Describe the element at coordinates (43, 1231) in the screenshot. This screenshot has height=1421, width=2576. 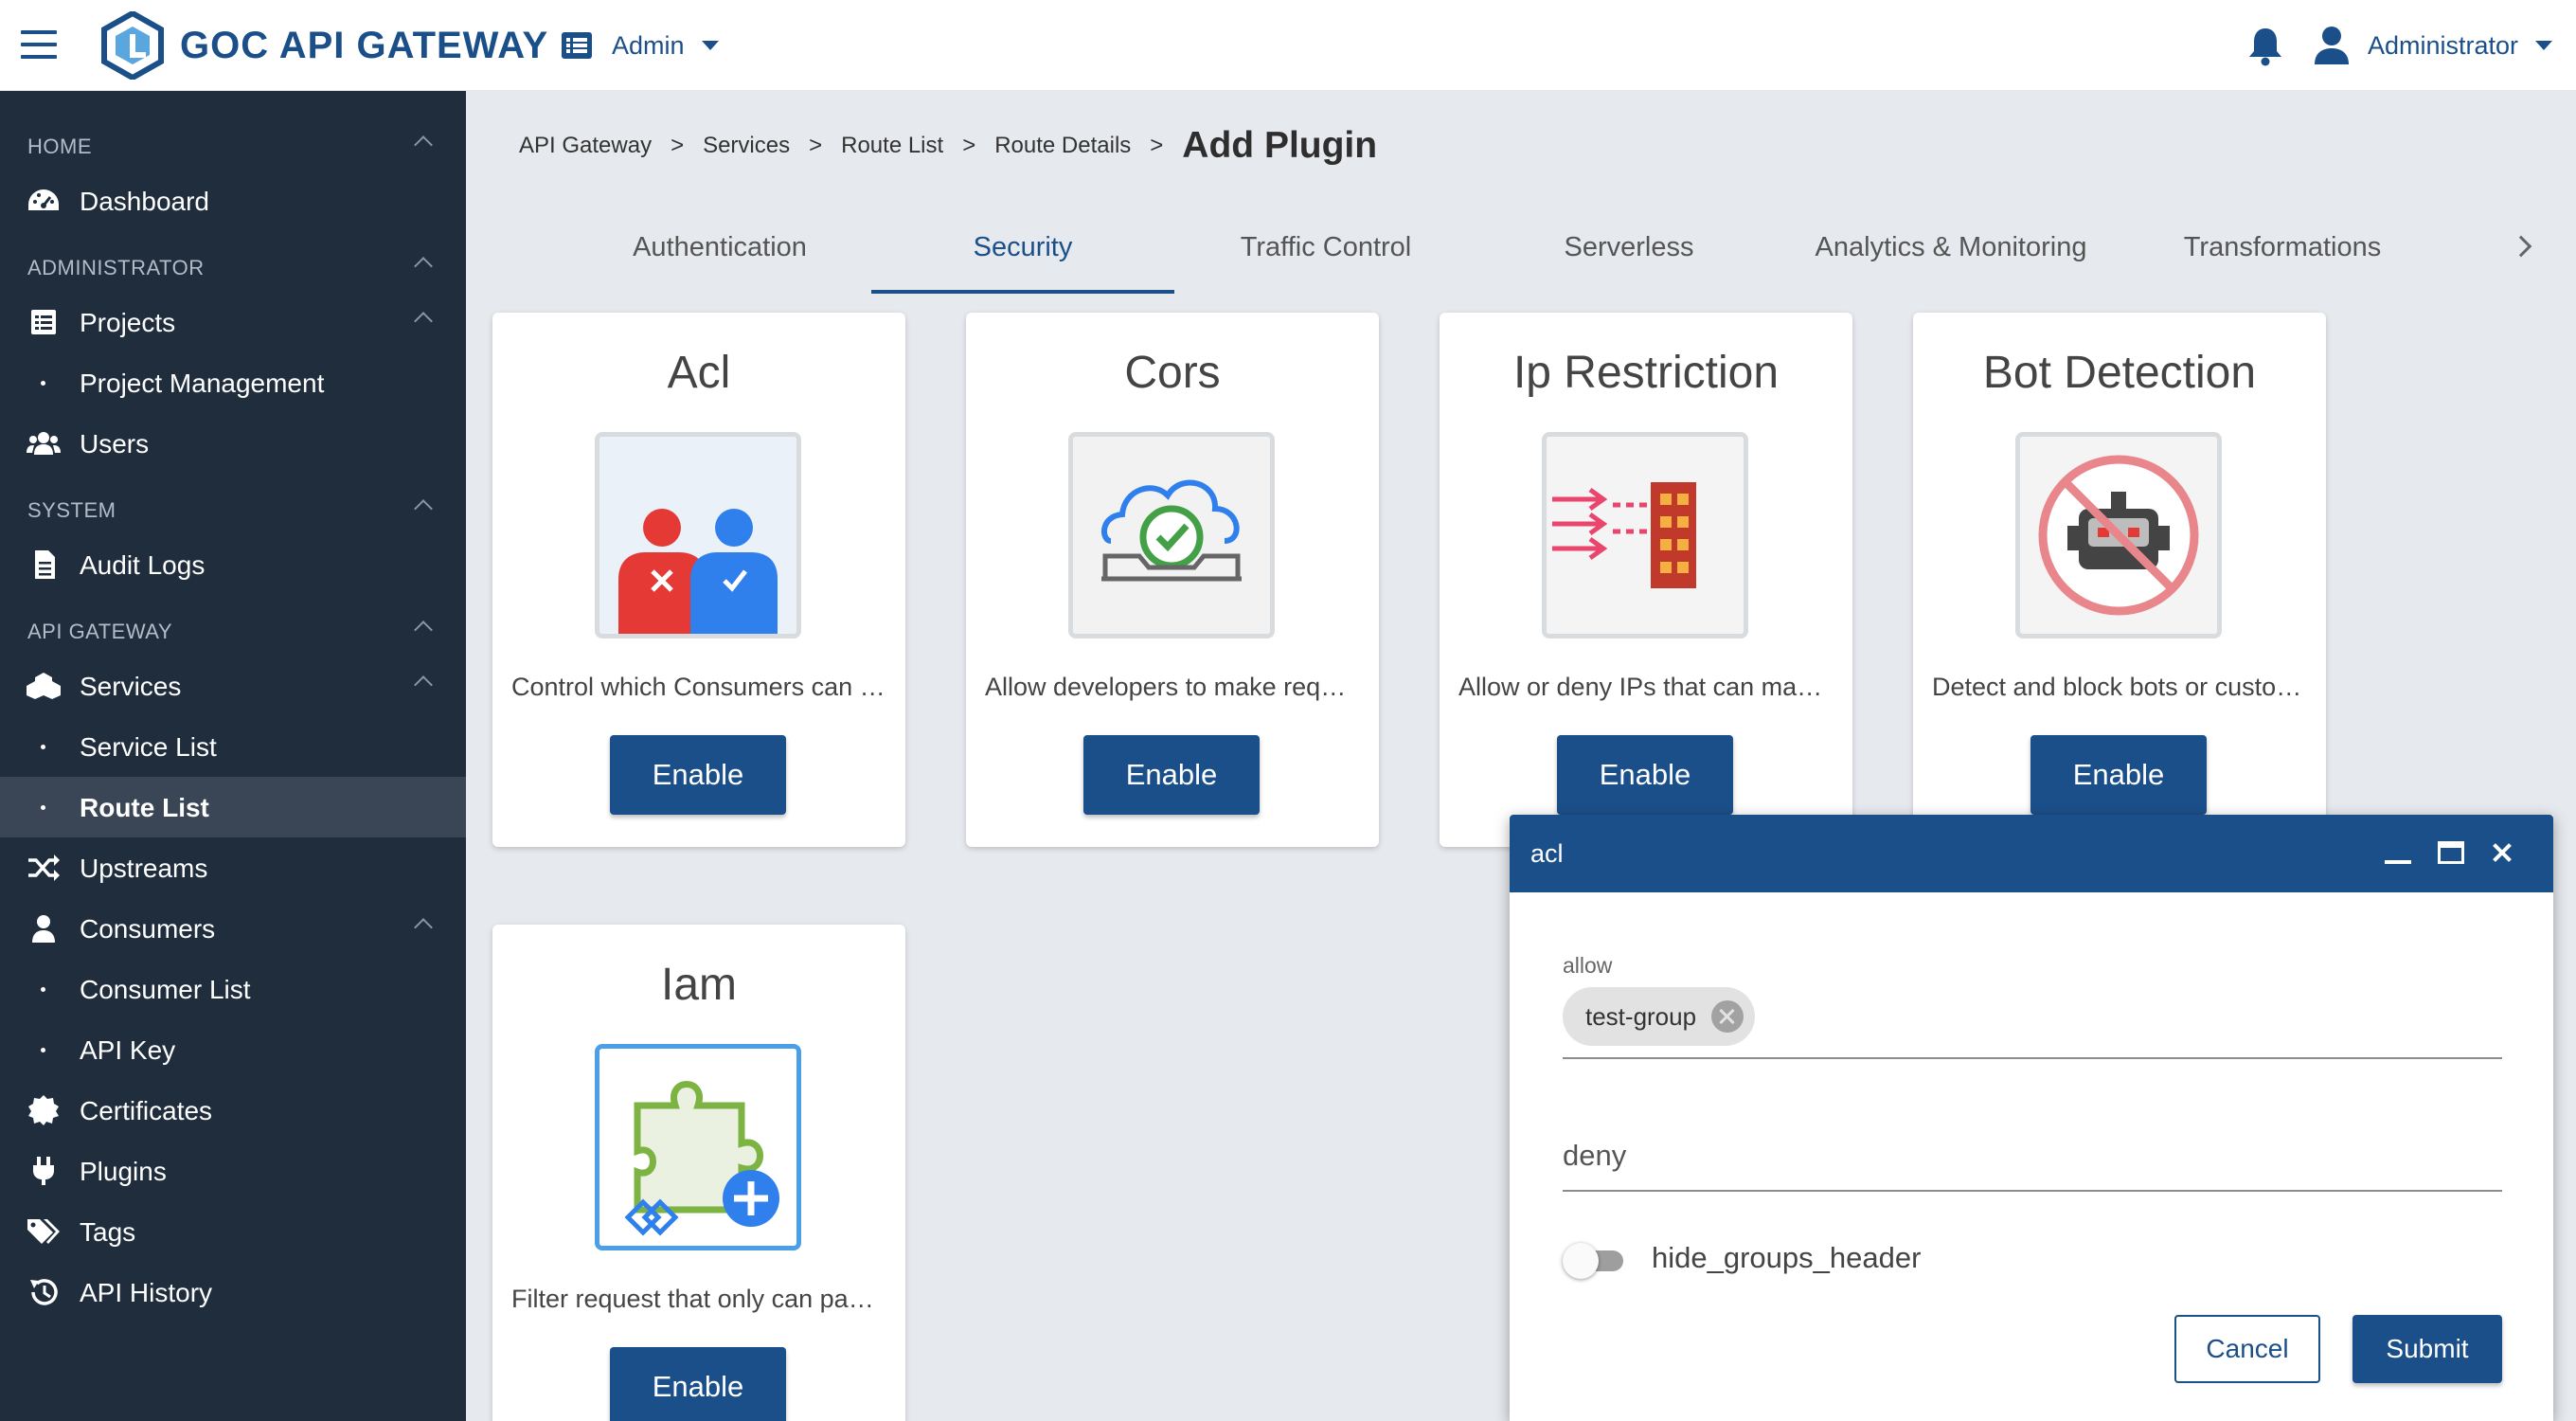
I see `tags-icon` at that location.